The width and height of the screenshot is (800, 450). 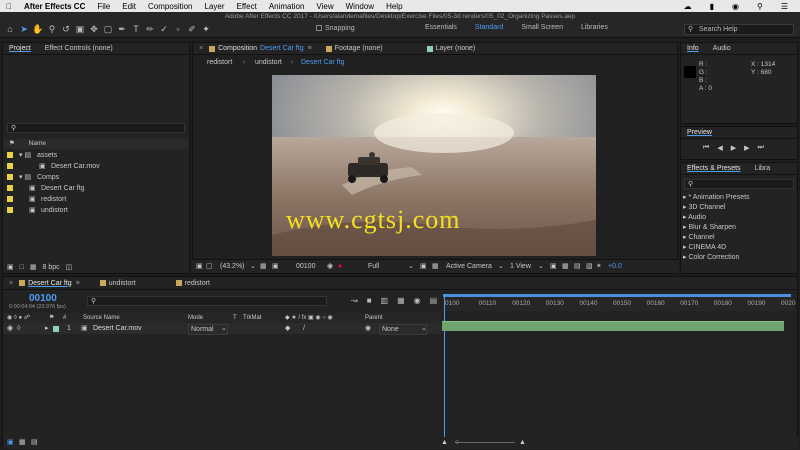 I want to click on tab-effect-controls: Effect Controls (none), so click(x=79, y=48).